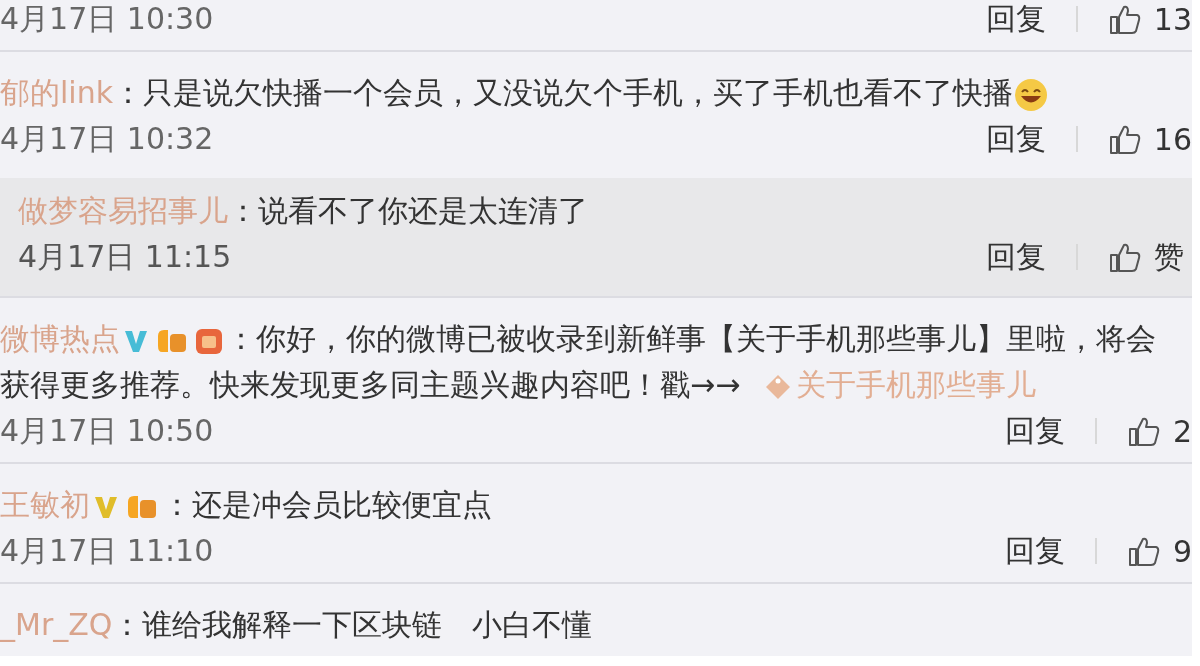 The height and width of the screenshot is (666, 1200). Describe the element at coordinates (107, 139) in the screenshot. I see `comment-date: 4月17日 10:32` at that location.